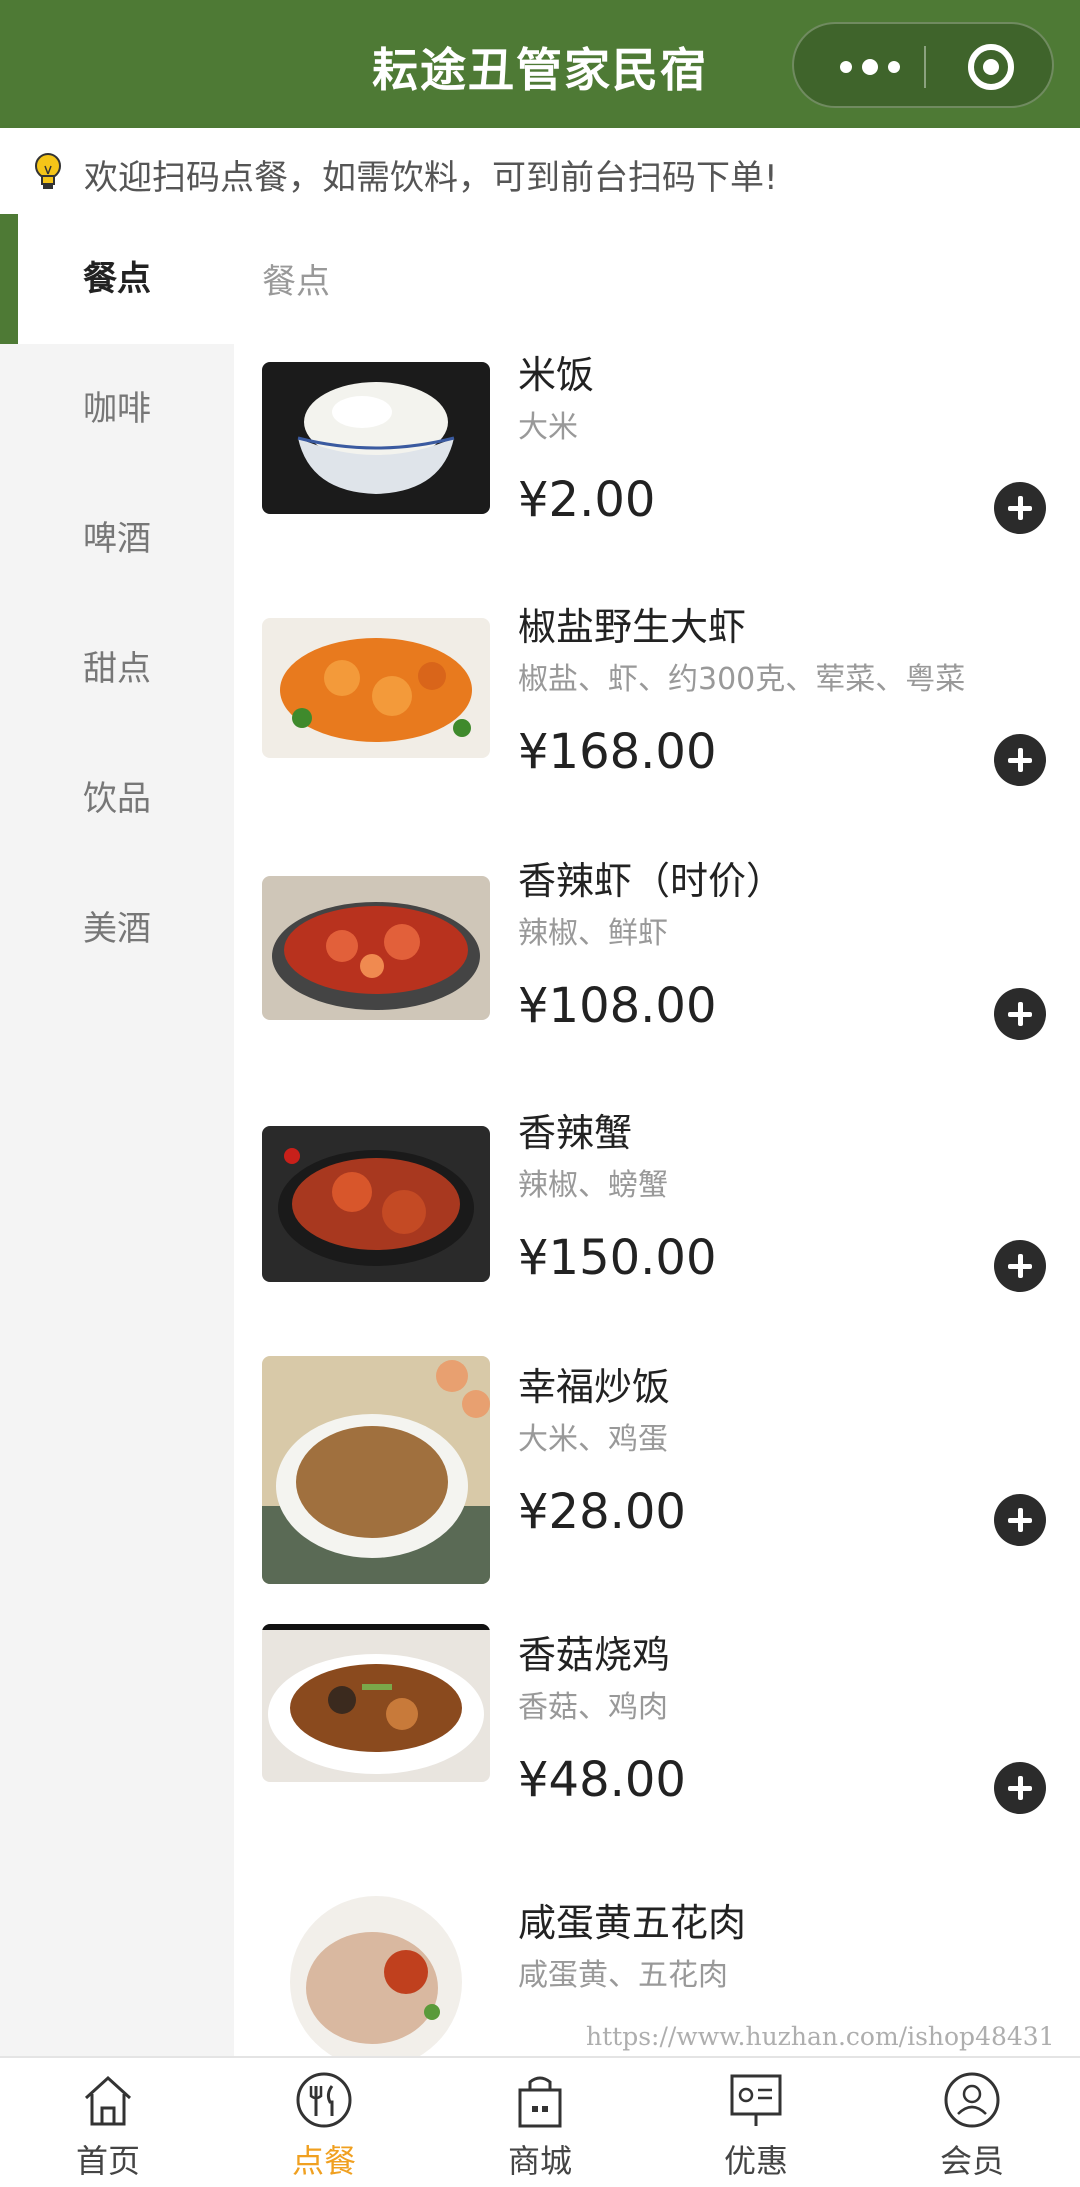 Image resolution: width=1080 pixels, height=2187 pixels. I want to click on dish-image-spicy-crab, so click(376, 1204).